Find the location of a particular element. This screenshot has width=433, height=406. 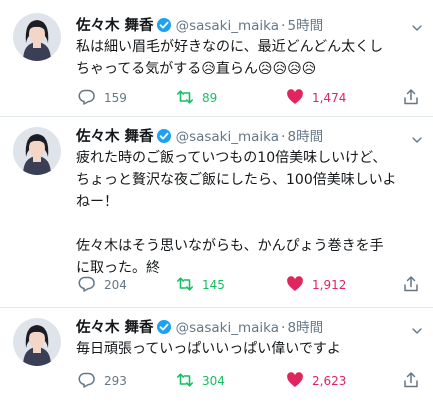

like-button: 2,623 is located at coordinates (316, 381).